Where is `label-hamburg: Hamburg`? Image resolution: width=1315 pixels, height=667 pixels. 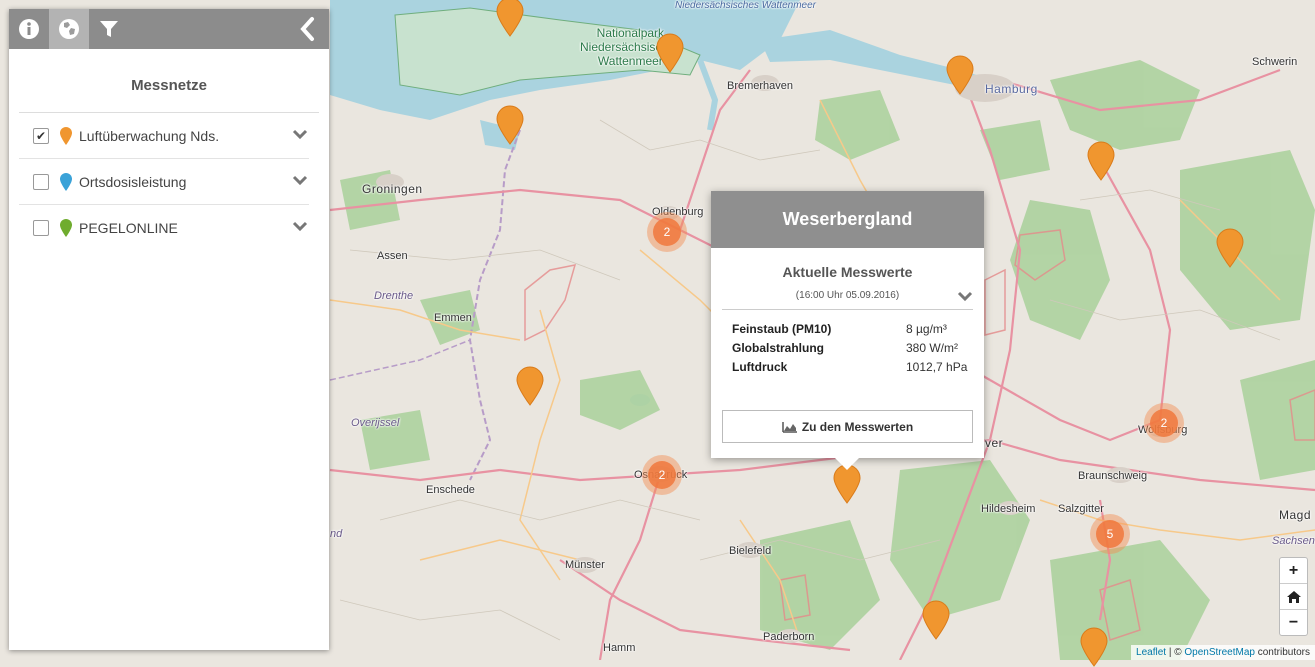 label-hamburg: Hamburg is located at coordinates (1011, 89).